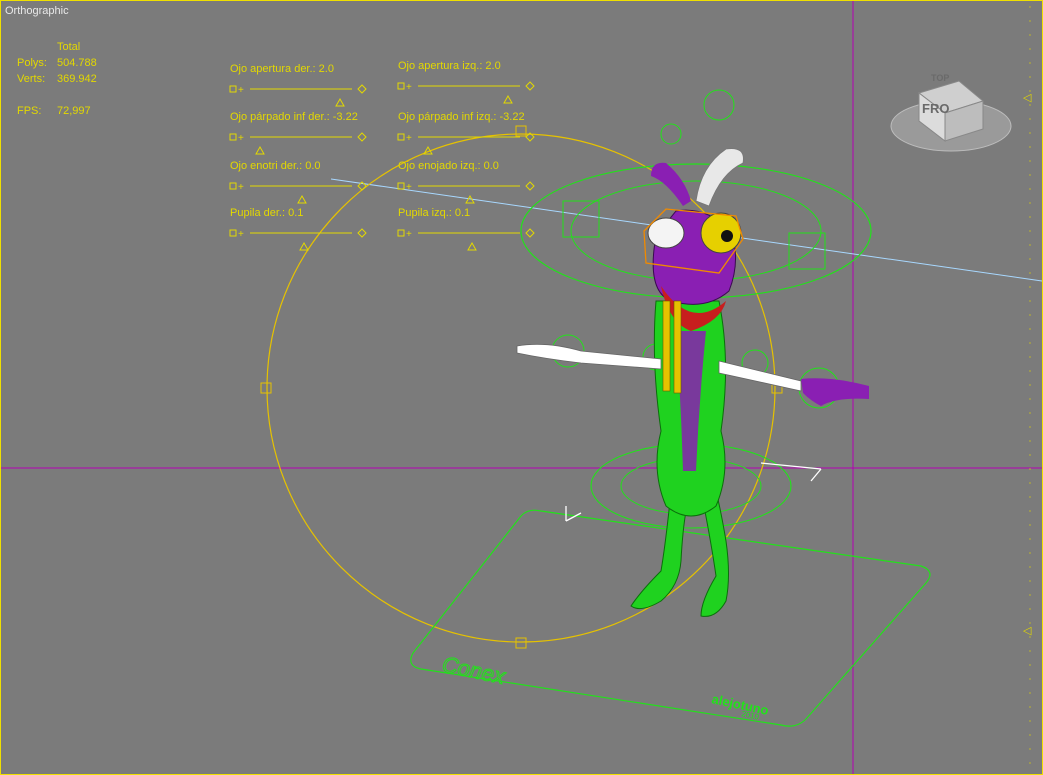  Describe the element at coordinates (449, 66) in the screenshot. I see `slider-label: Ojo apertura izq.: 2.0` at that location.